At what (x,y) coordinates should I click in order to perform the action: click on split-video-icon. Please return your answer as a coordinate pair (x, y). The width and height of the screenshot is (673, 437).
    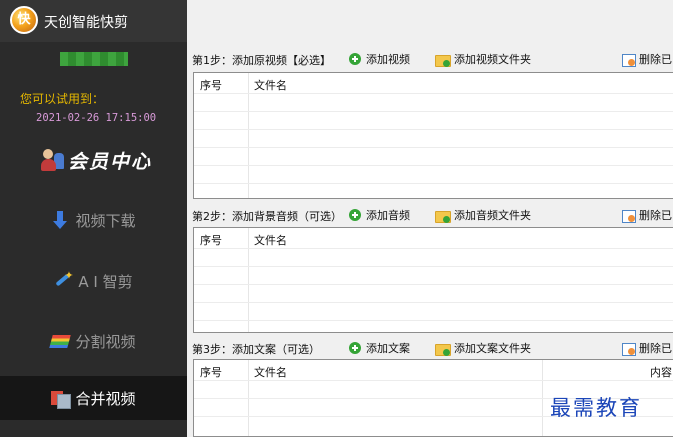
    Looking at the image, I should click on (60, 341).